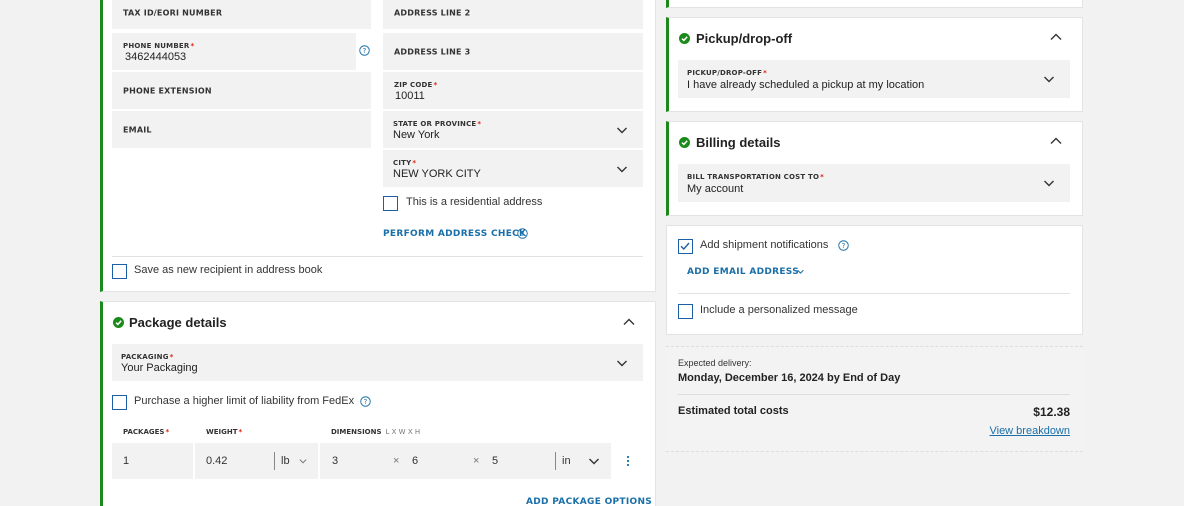  I want to click on expected-delivery-label: Expected delivery:, so click(715, 363).